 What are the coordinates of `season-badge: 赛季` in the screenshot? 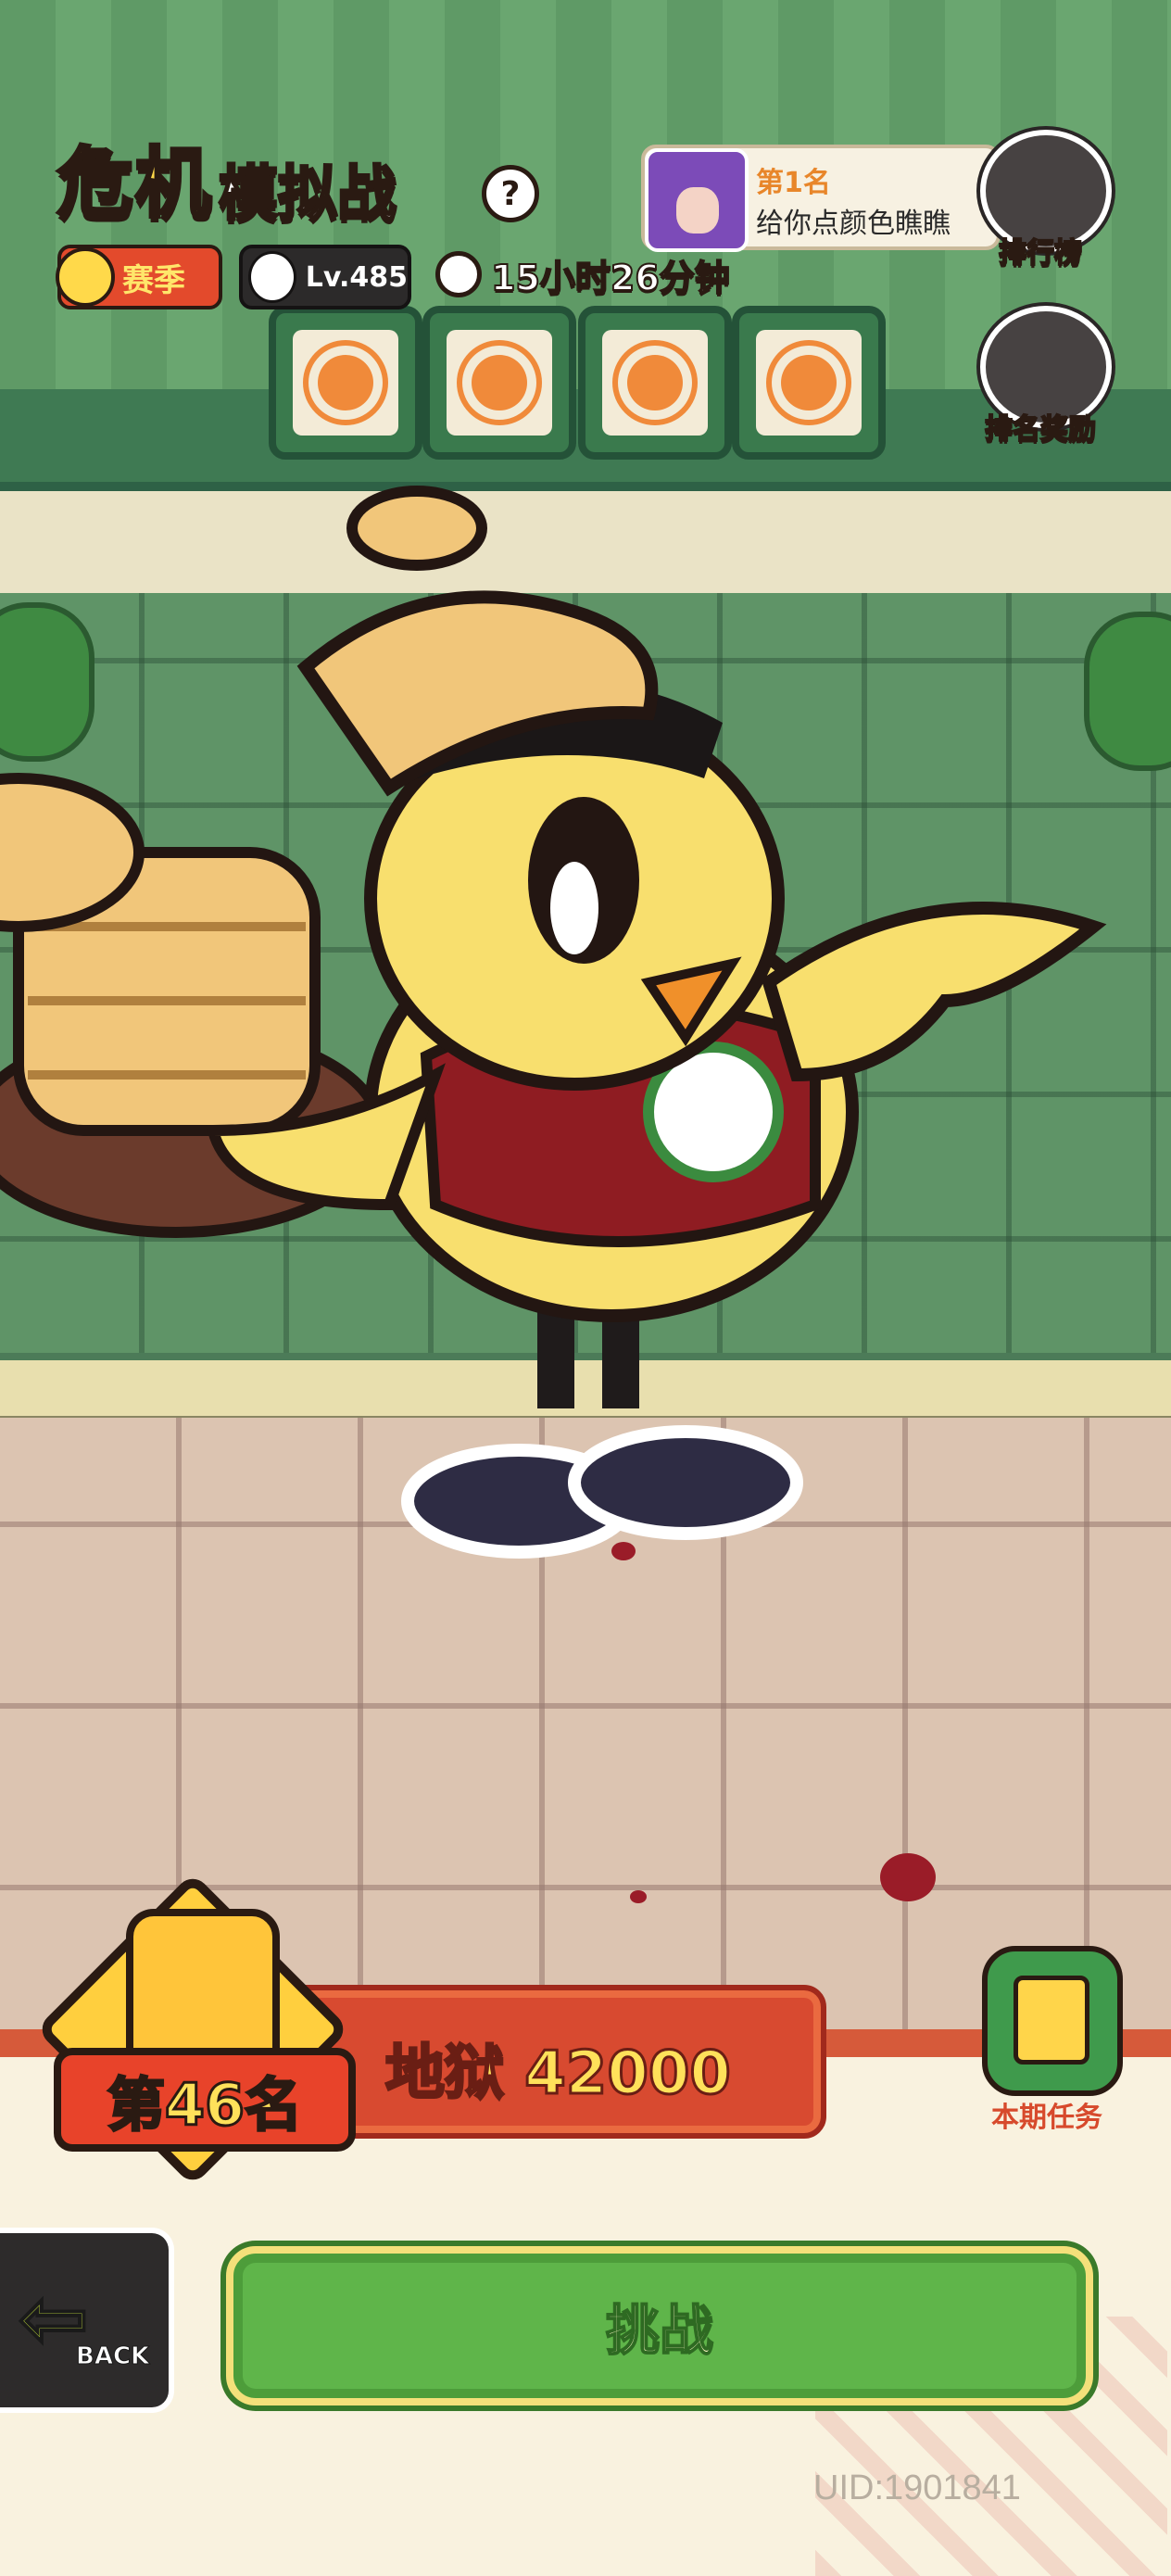 It's located at (139, 277).